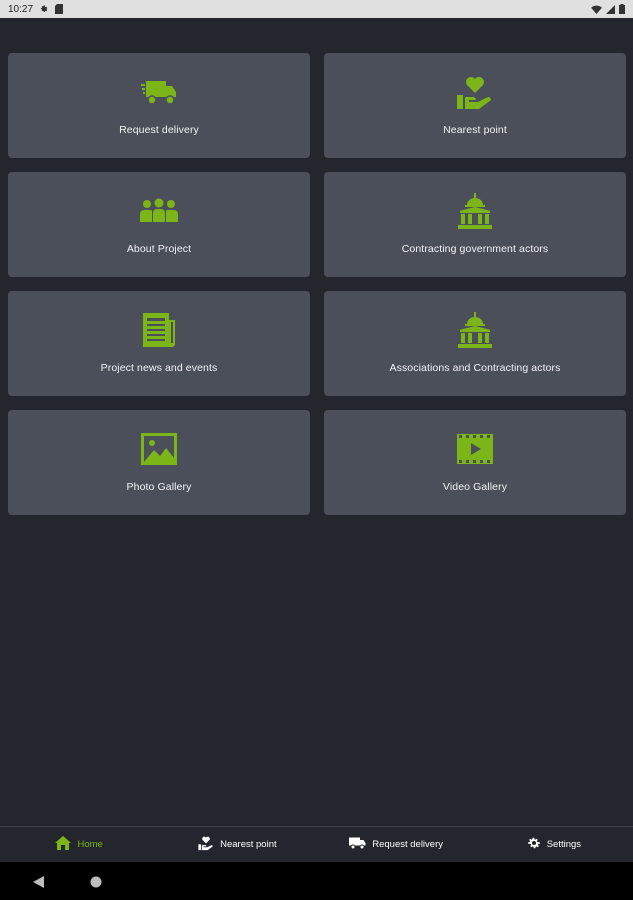 Image resolution: width=633 pixels, height=900 pixels. I want to click on nav-home-label: Home, so click(90, 844).